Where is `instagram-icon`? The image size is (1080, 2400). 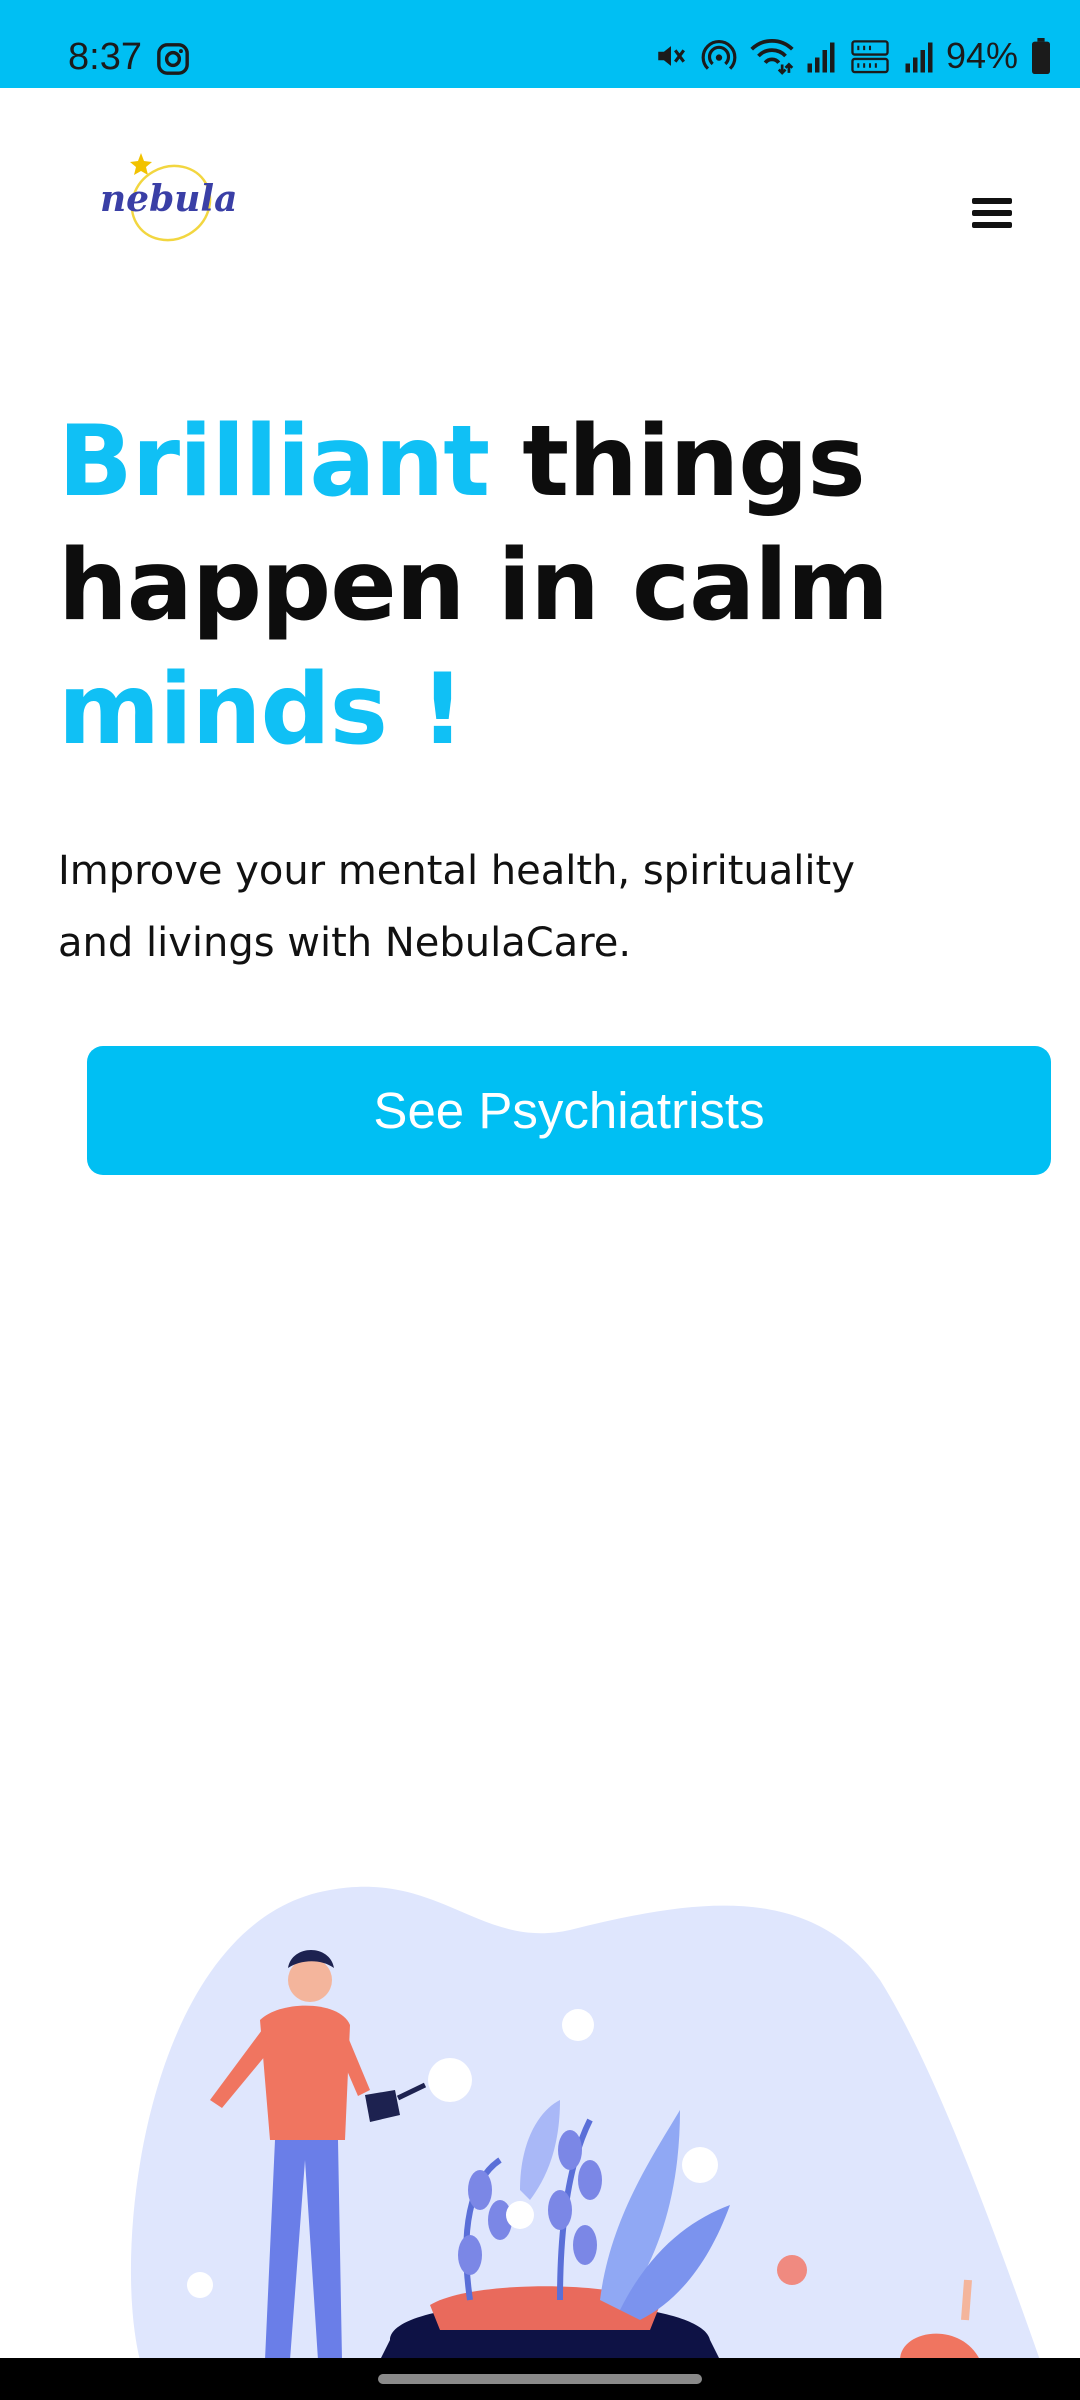
instagram-icon is located at coordinates (173, 59).